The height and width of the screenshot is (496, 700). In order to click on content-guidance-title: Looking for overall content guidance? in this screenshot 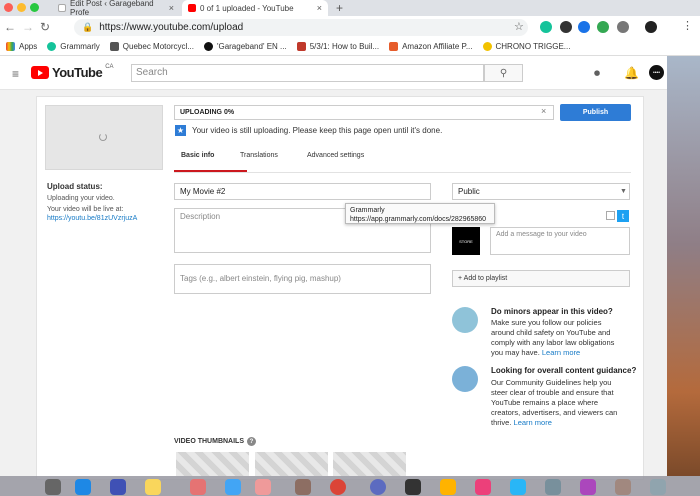, I will do `click(564, 370)`.